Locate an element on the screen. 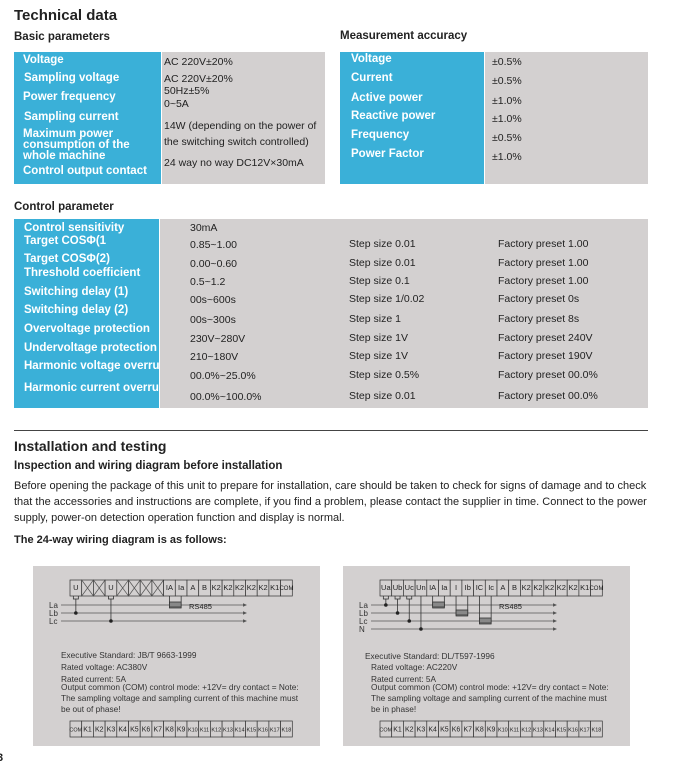 This screenshot has width=673, height=766. control-label: Overvoltage protection is located at coordinates (87, 329).